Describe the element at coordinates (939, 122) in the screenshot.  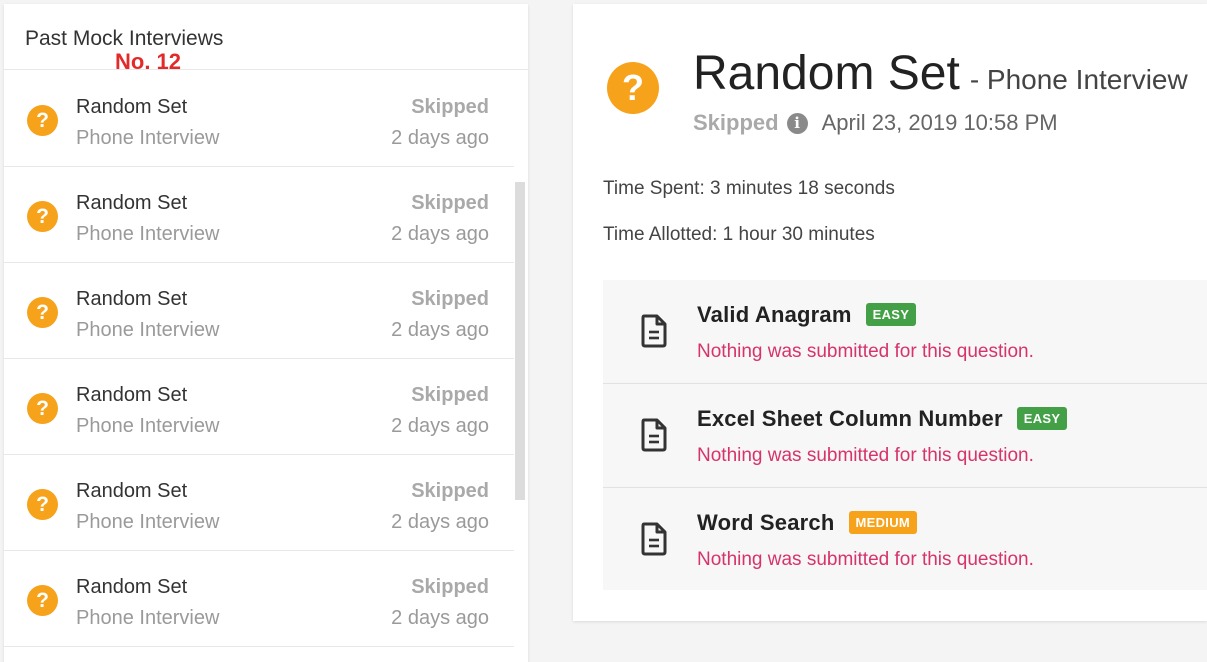
I see `detail-date: April 23, 2019 10:58 PM` at that location.